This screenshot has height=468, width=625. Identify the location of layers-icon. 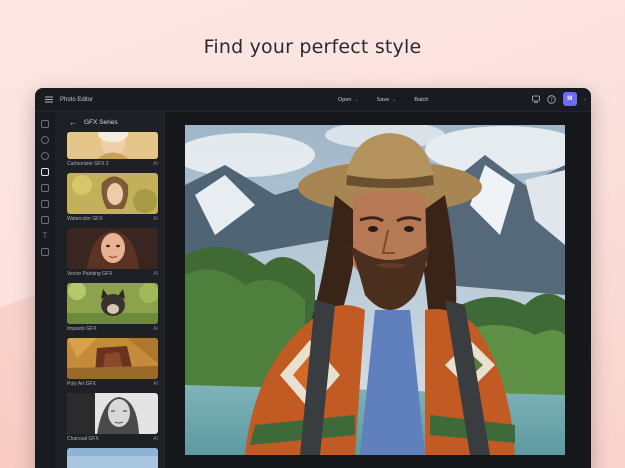
(45, 124).